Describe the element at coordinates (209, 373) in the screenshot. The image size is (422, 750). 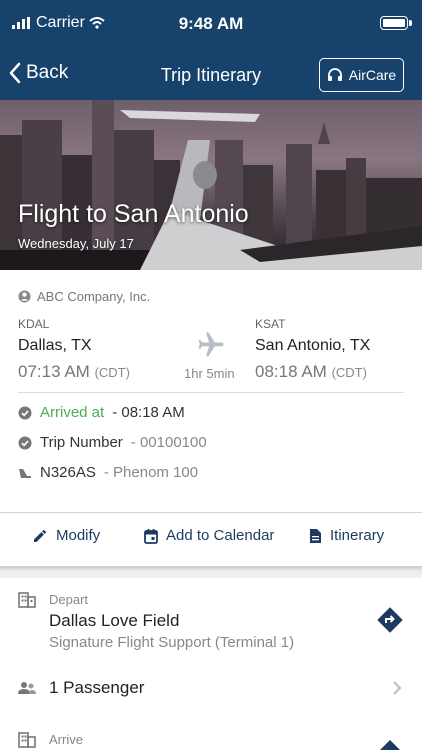
I see `flight-duration: 1hr 5min` at that location.